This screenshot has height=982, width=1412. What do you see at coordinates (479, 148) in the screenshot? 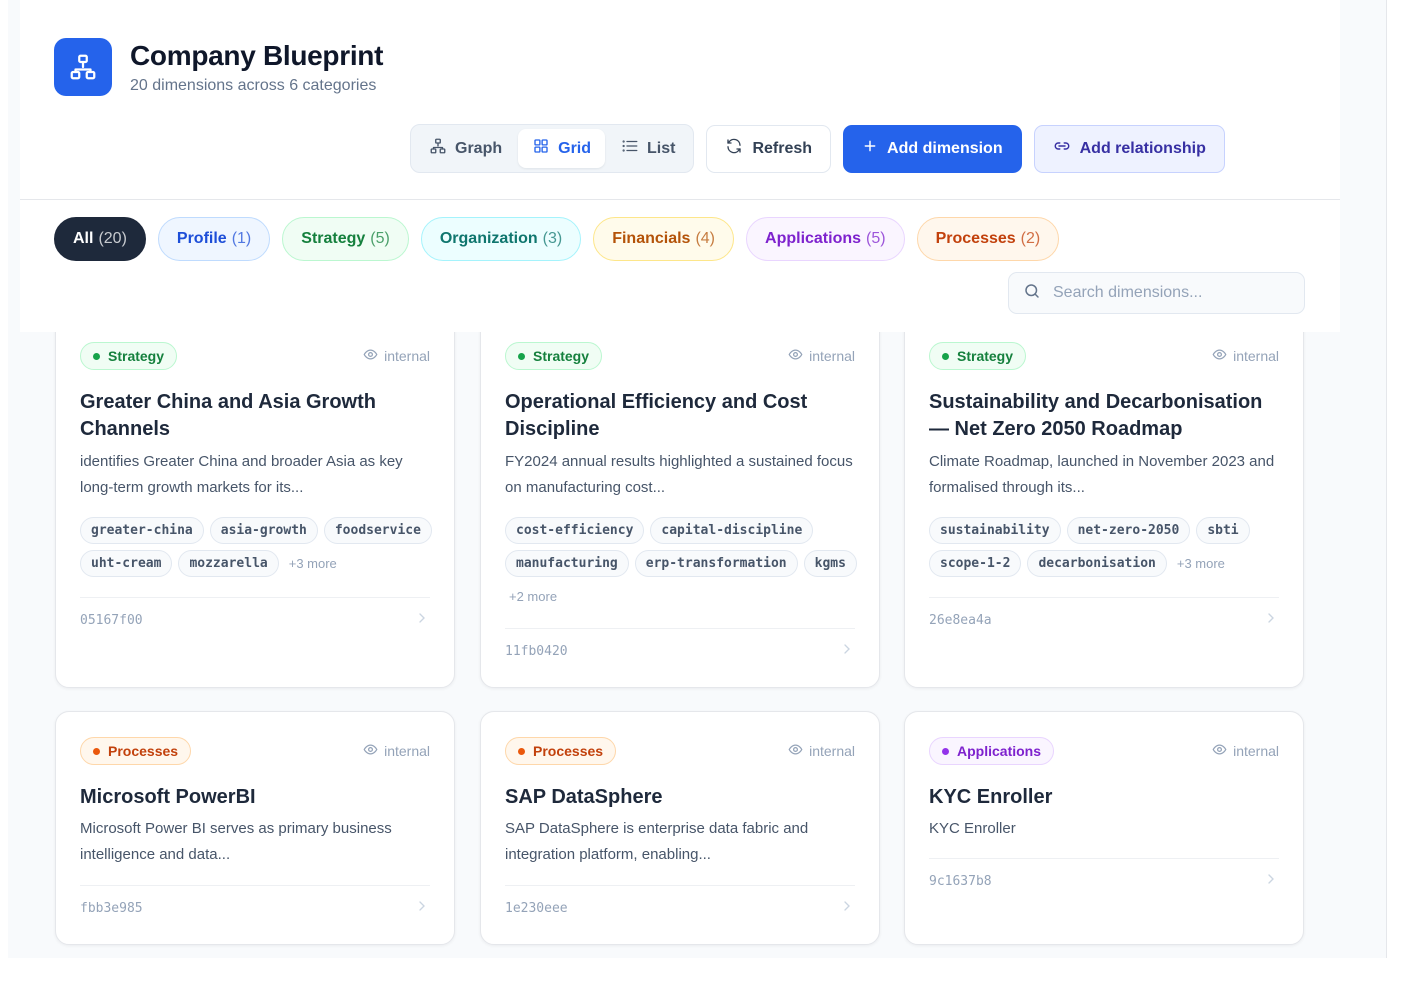
I see `view-graph-label: Graph` at bounding box center [479, 148].